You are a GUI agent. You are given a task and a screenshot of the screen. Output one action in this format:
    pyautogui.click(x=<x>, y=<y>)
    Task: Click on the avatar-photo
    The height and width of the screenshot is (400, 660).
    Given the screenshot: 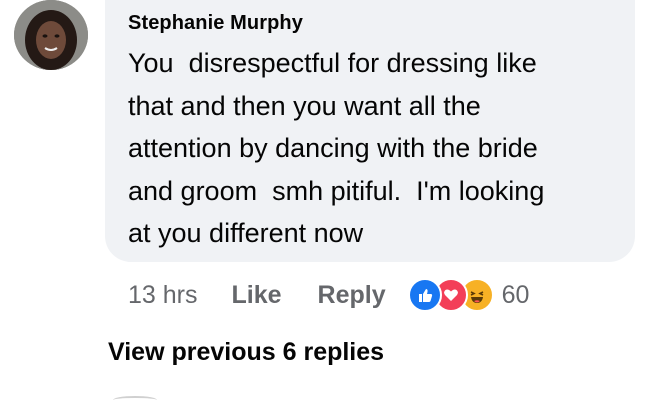 What is the action you would take?
    pyautogui.click(x=51, y=35)
    